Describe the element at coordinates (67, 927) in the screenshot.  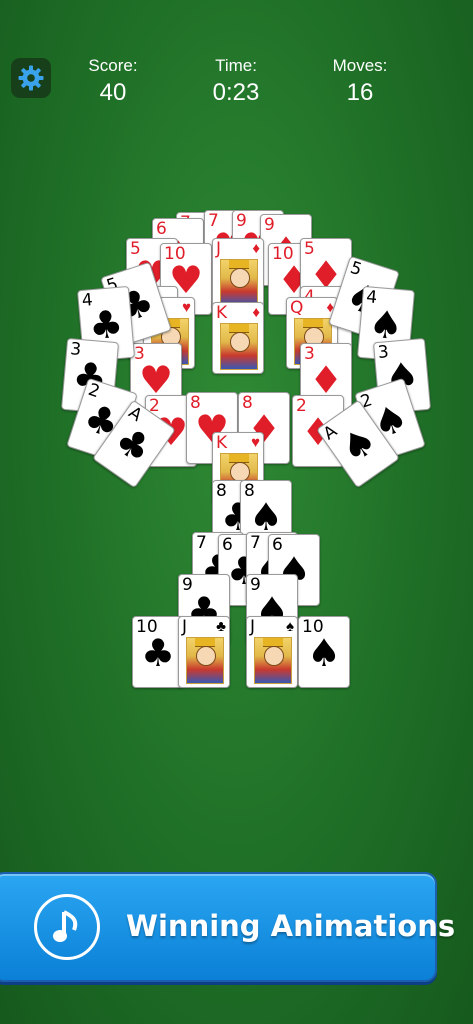
I see `music-note-icon` at that location.